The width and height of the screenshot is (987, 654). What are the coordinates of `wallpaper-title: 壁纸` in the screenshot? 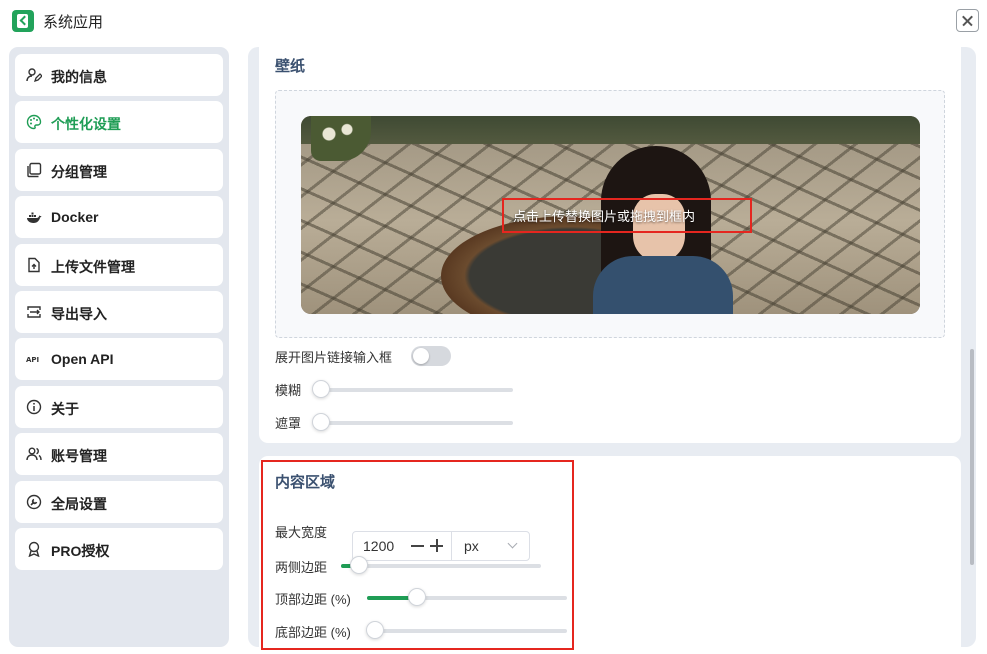 It's located at (290, 66).